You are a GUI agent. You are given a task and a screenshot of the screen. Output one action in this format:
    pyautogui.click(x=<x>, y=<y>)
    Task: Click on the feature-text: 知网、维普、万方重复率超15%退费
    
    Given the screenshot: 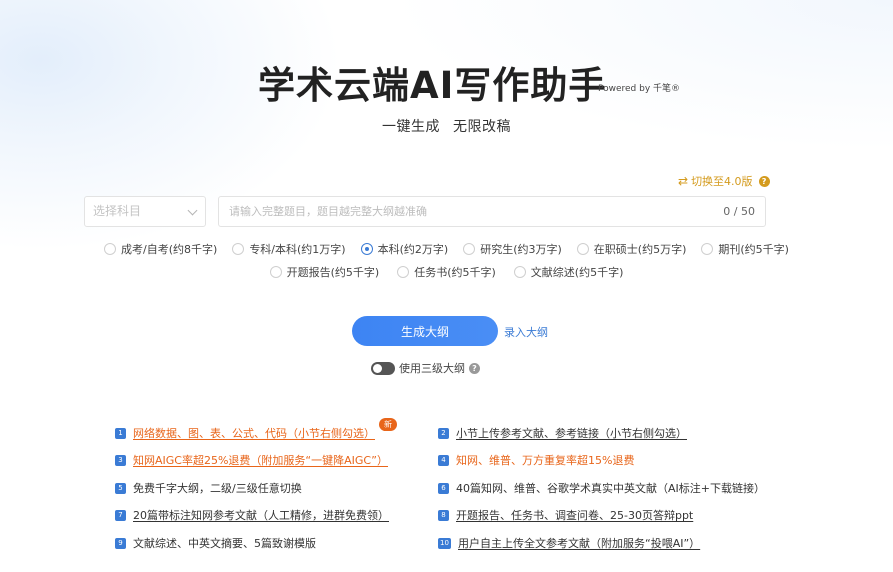 What is the action you would take?
    pyautogui.click(x=545, y=460)
    